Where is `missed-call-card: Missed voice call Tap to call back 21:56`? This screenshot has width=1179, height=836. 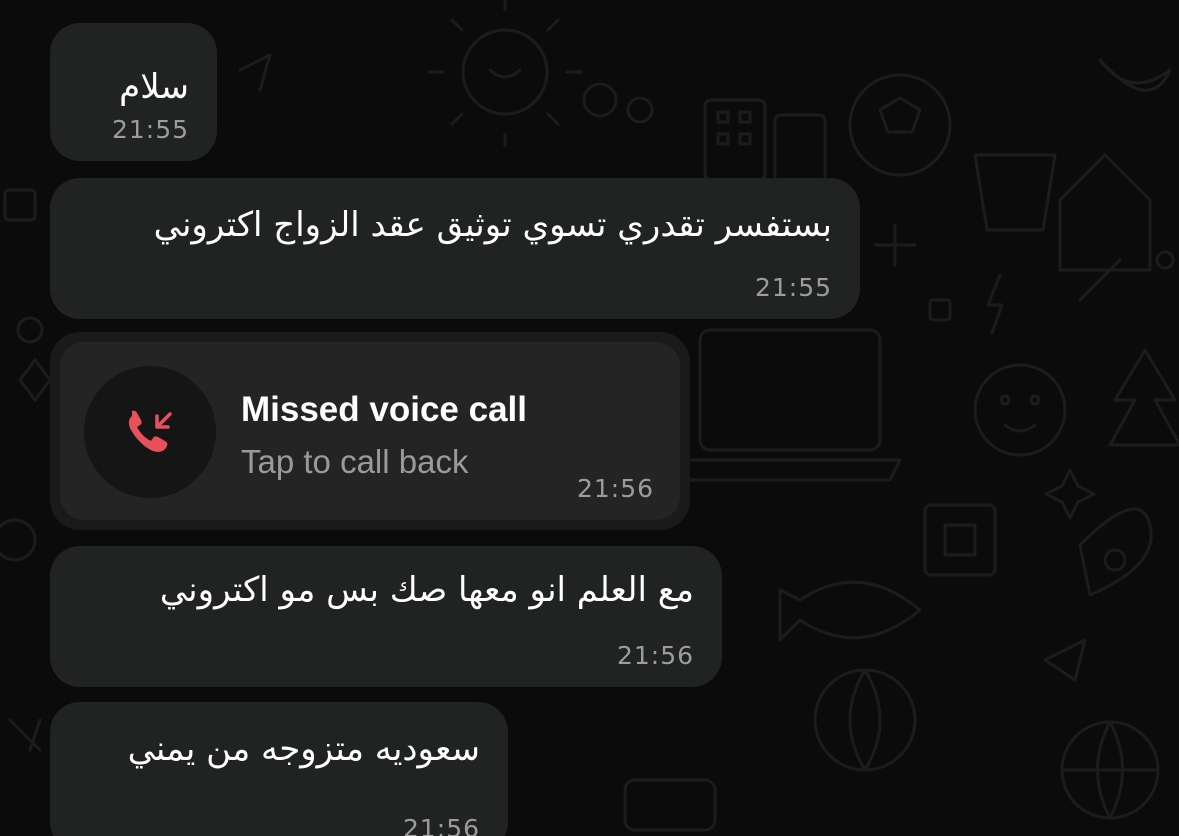 missed-call-card: Missed voice call Tap to call back 21:56 is located at coordinates (370, 431).